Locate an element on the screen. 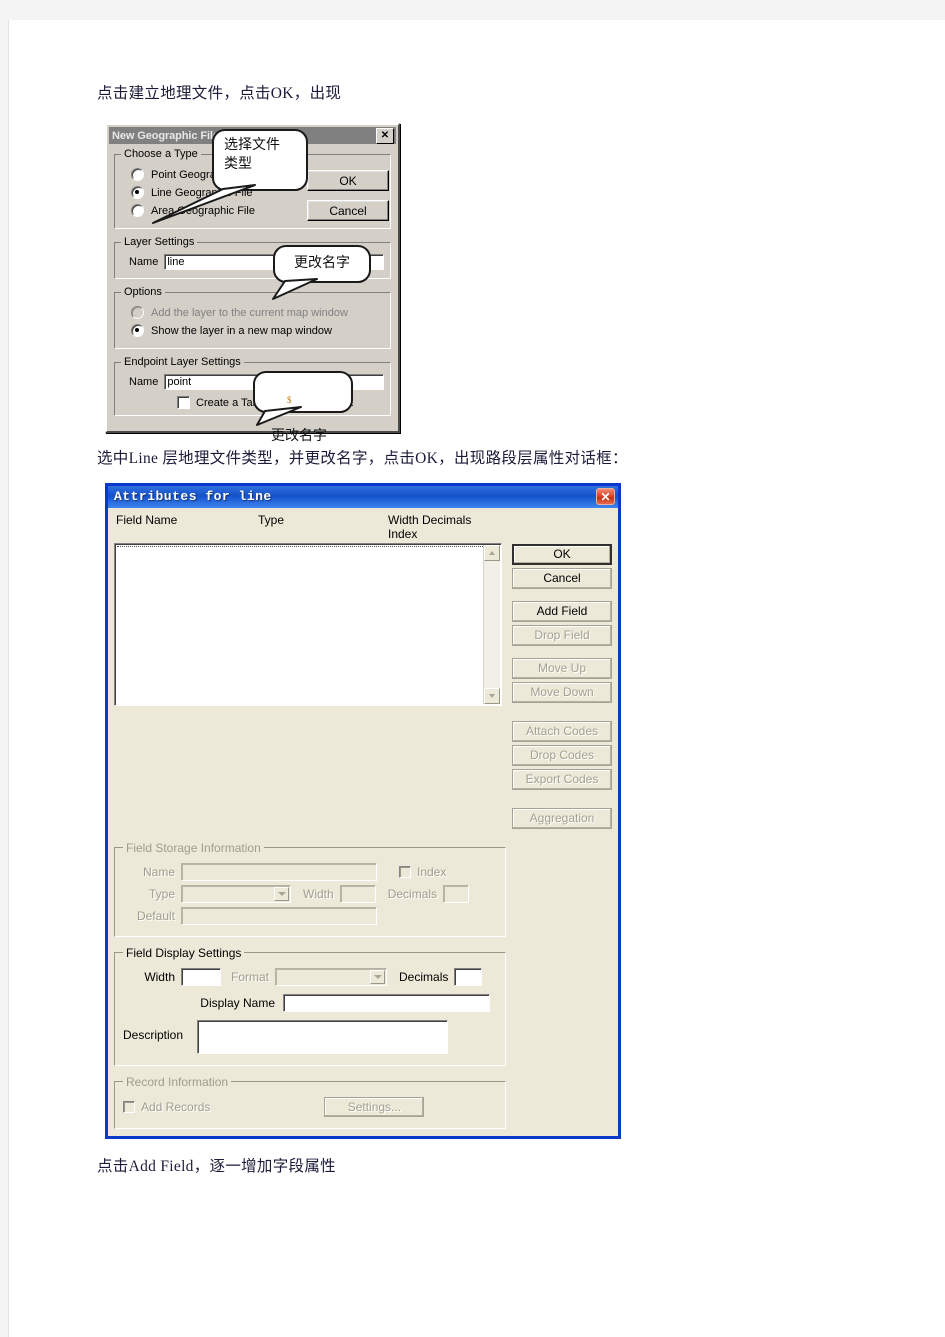 This screenshot has height=1337, width=945. description-row: Description is located at coordinates (310, 1036).